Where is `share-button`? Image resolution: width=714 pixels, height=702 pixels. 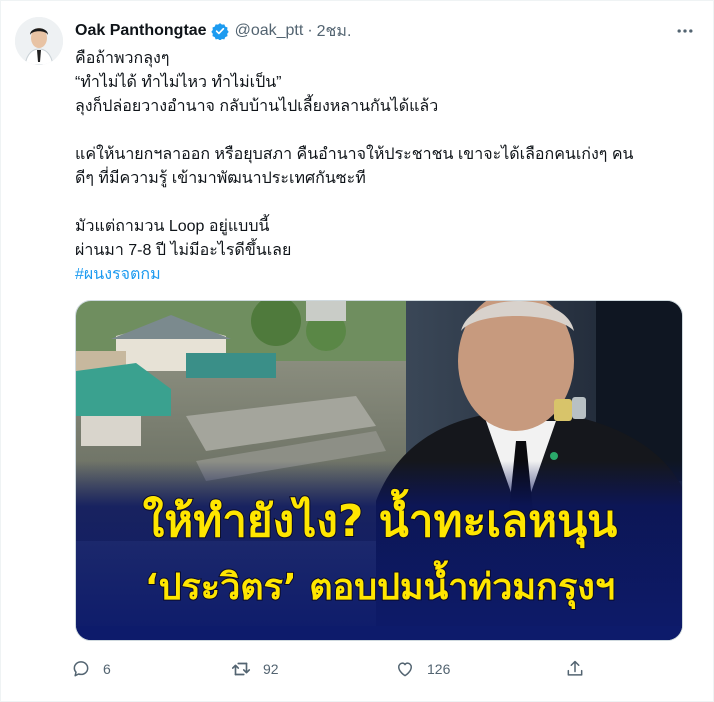
share-button is located at coordinates (575, 669).